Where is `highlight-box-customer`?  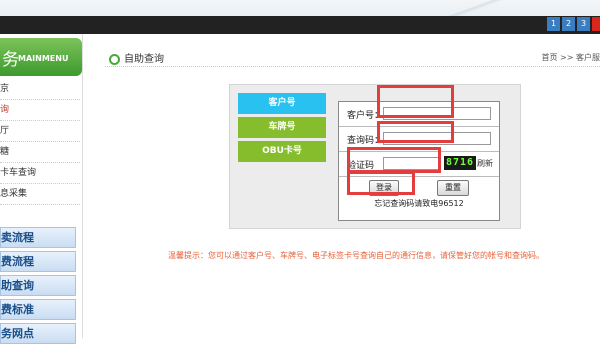
highlight-box-customer is located at coordinates (415, 101).